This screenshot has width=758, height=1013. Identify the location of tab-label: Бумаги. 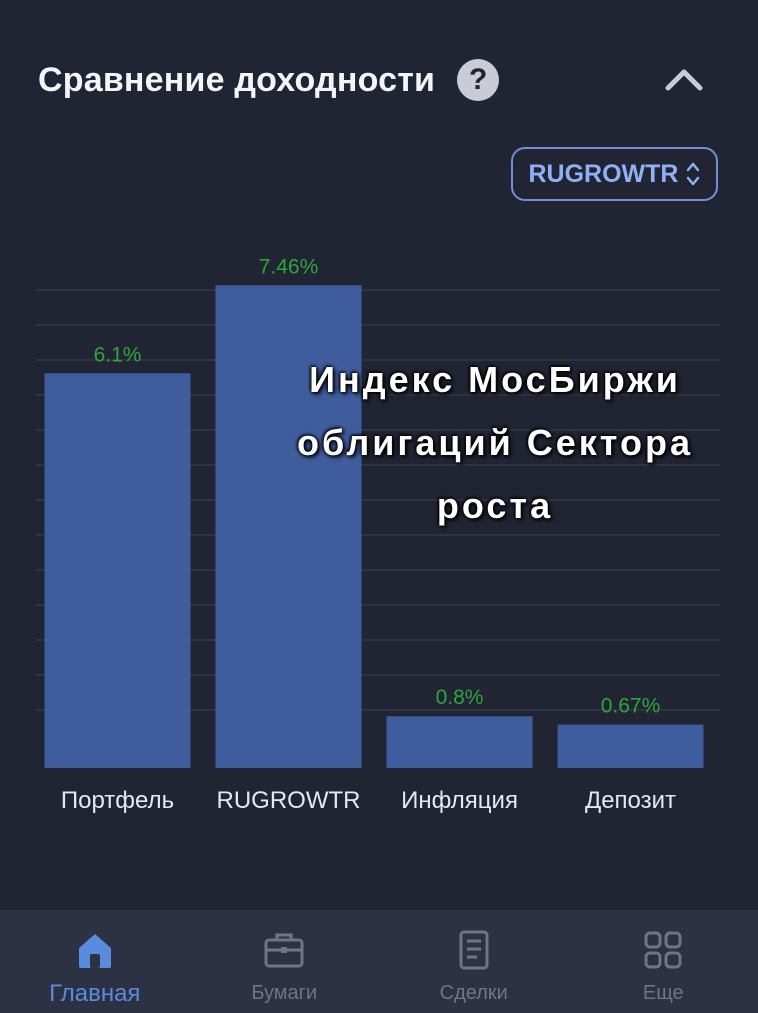
(284, 993).